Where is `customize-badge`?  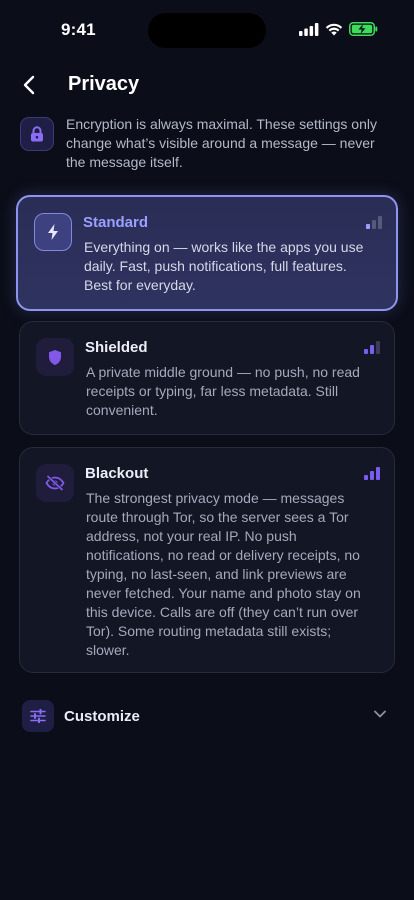
customize-badge is located at coordinates (38, 716).